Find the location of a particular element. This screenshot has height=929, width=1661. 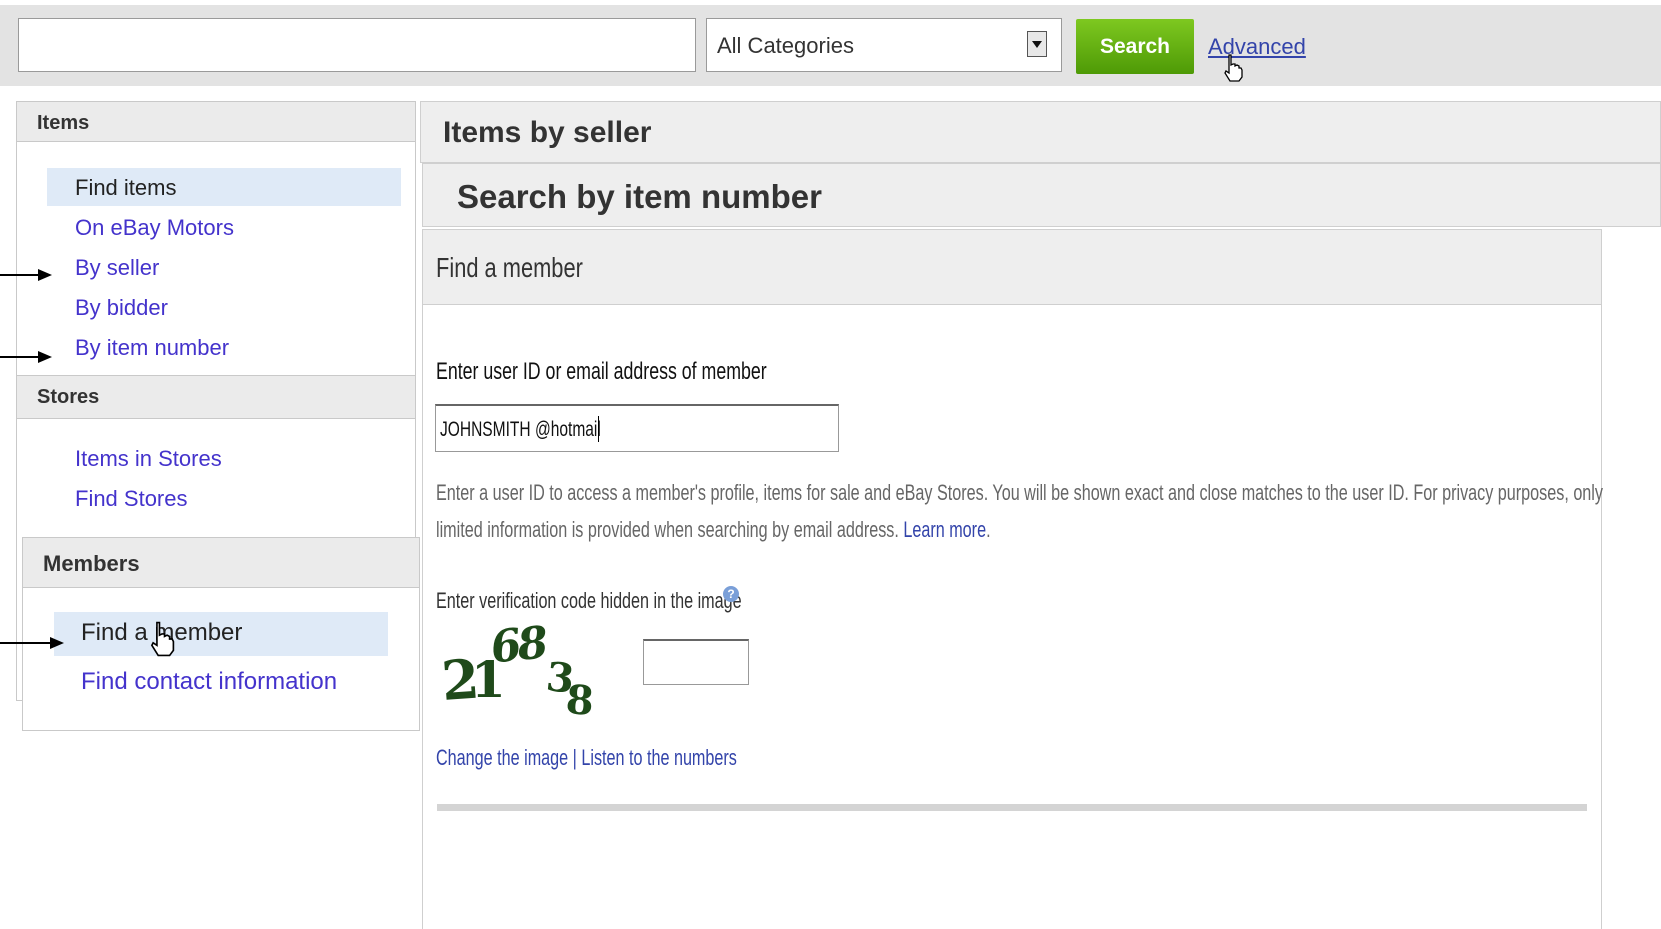

find-member-header is located at coordinates (1012, 267).